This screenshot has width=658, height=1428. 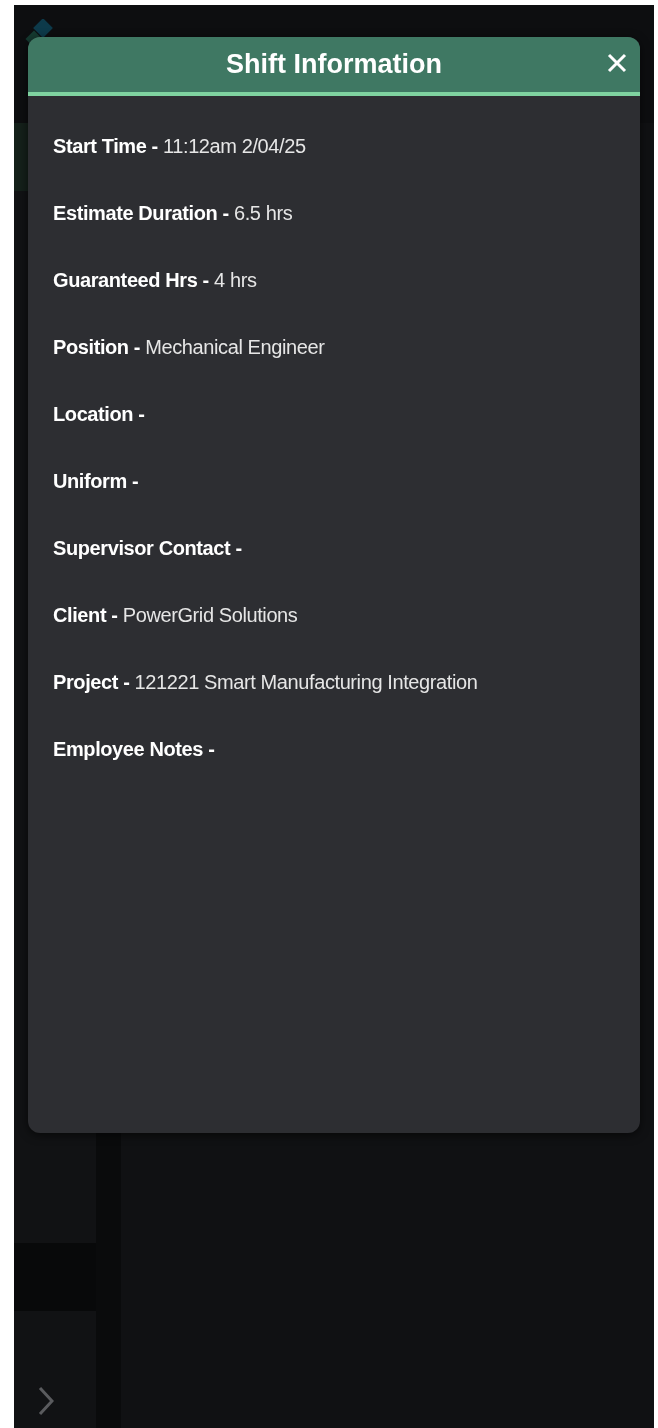 I want to click on info-line: Start Time - 11:12am 2/04/25, so click(x=180, y=146).